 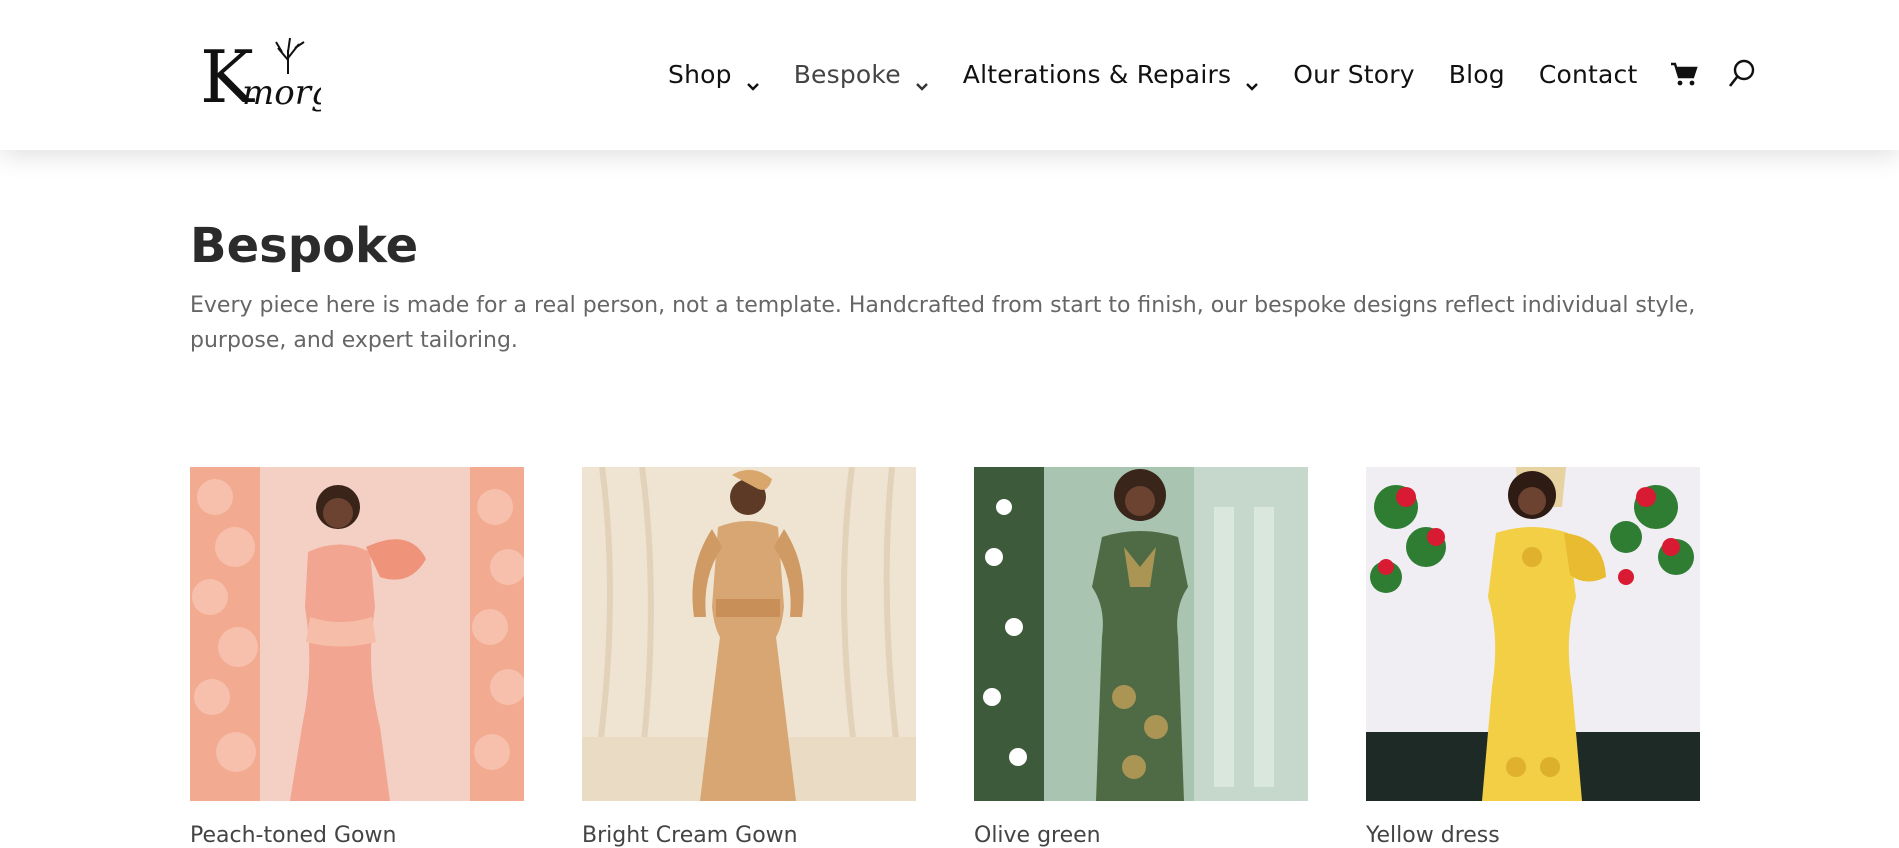 I want to click on nav-item-bespoke: Bespoke, so click(x=861, y=75).